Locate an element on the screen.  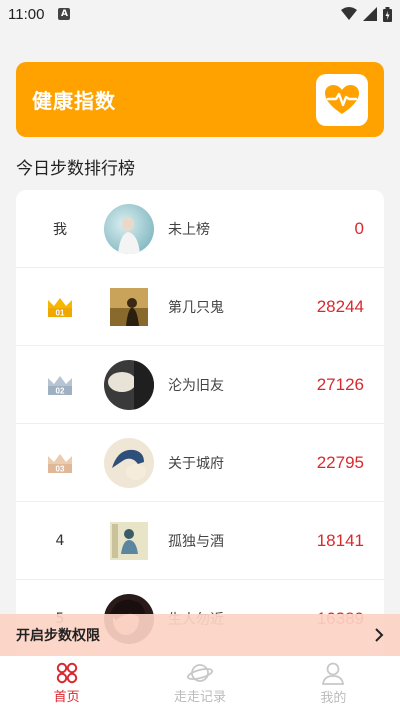
bronze-crown-icon: 03 is located at coordinates (60, 463).